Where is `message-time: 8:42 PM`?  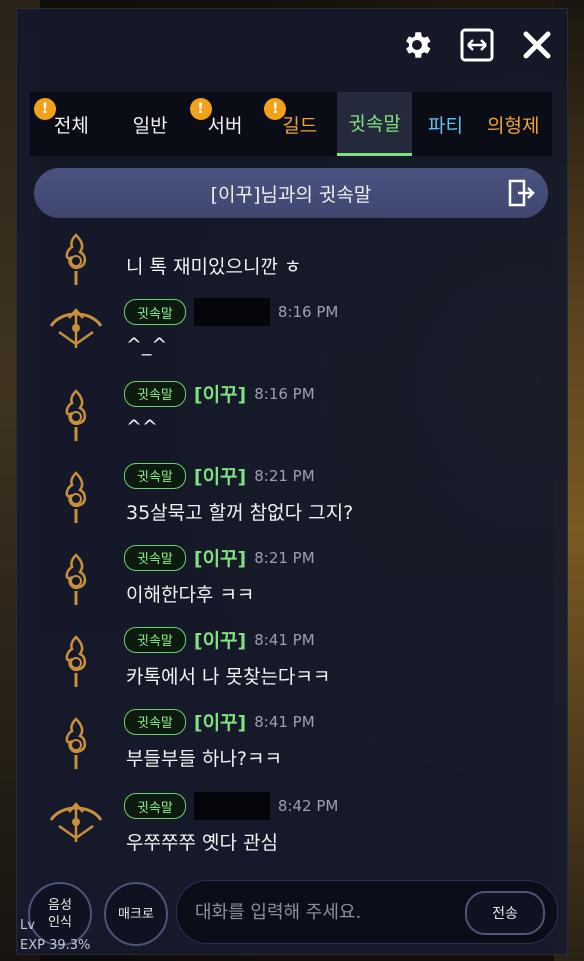 message-time: 8:42 PM is located at coordinates (308, 806).